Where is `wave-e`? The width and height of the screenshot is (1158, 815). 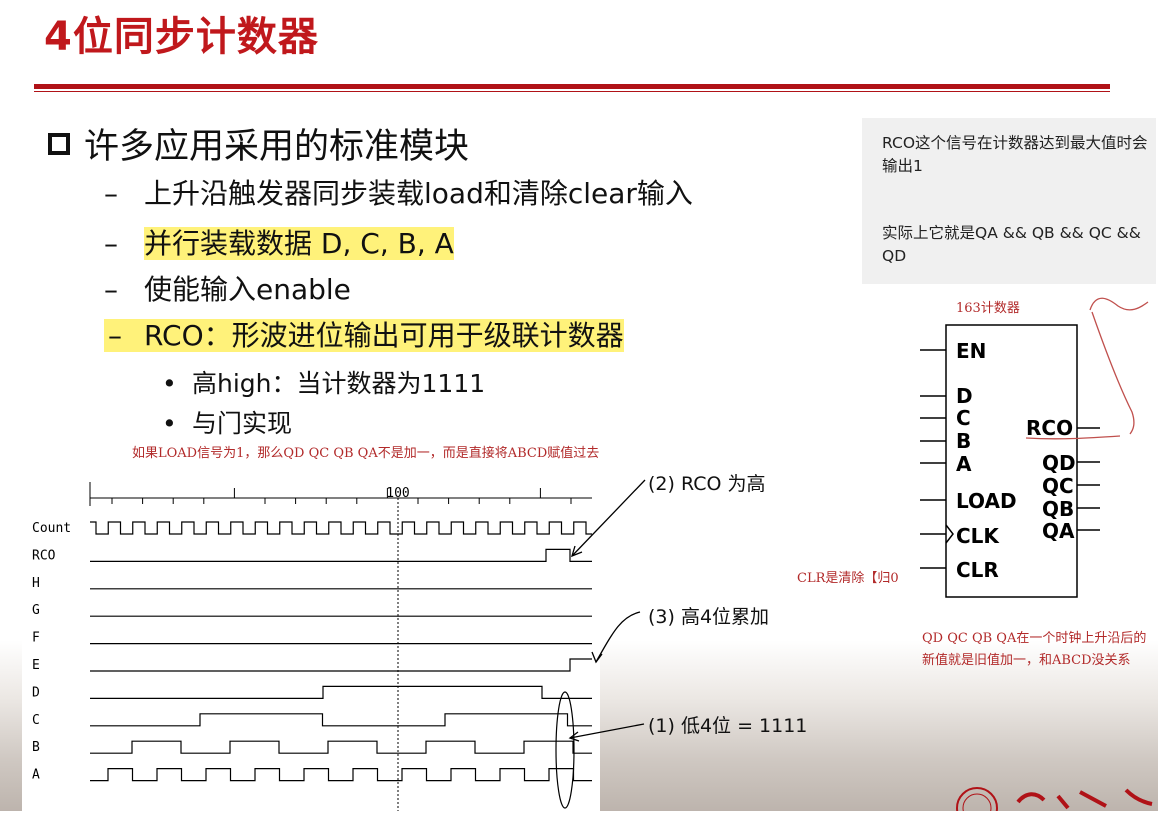
wave-e is located at coordinates (341, 665).